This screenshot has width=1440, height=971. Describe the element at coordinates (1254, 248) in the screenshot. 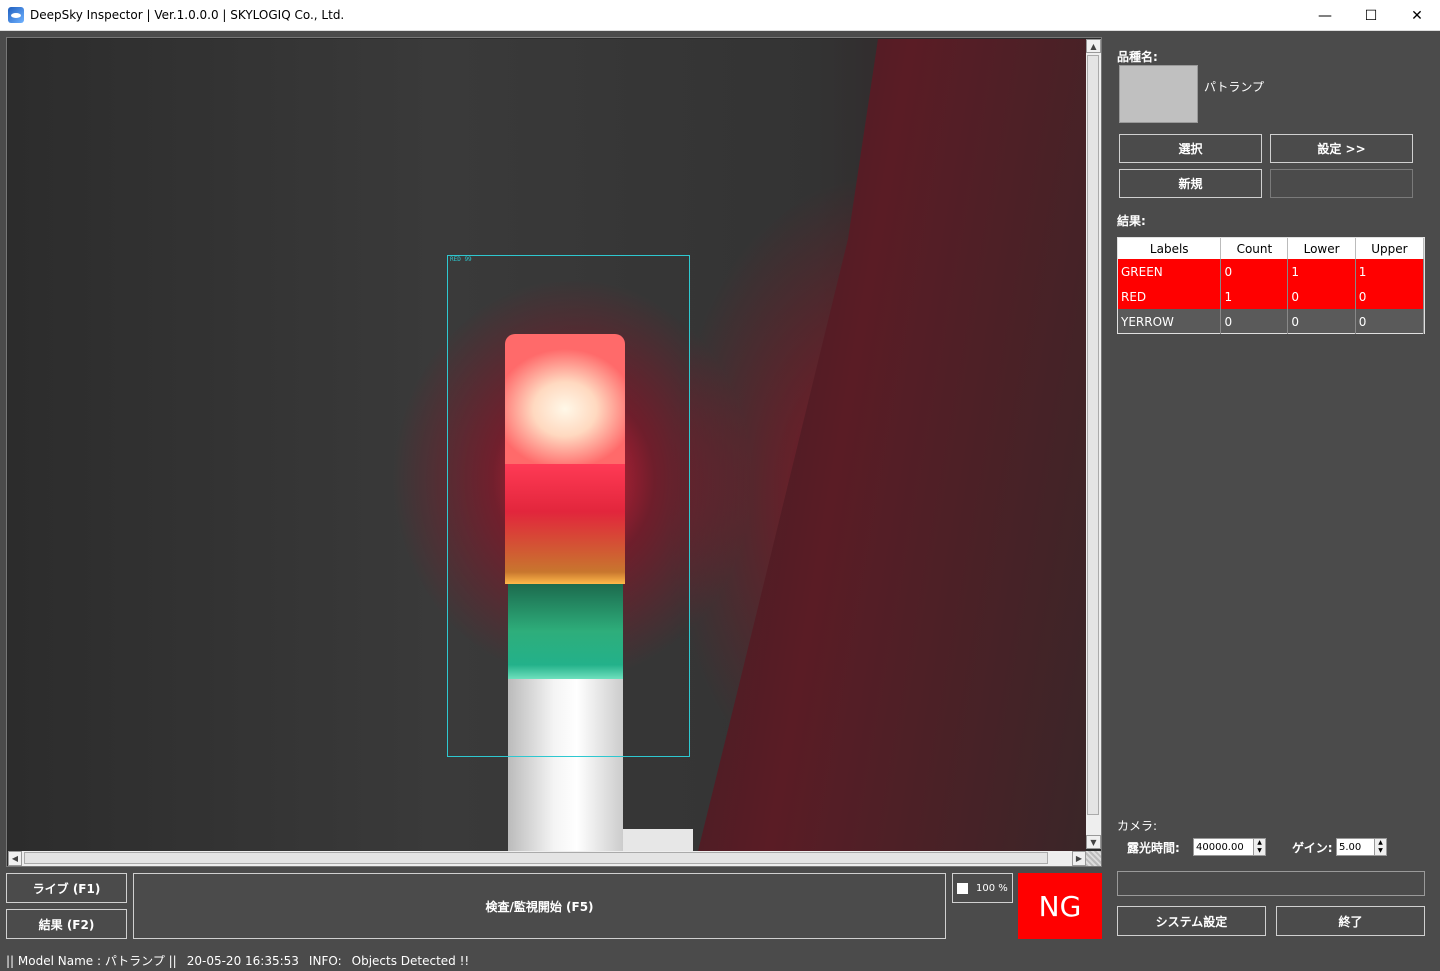

I see `column-header: Count` at that location.